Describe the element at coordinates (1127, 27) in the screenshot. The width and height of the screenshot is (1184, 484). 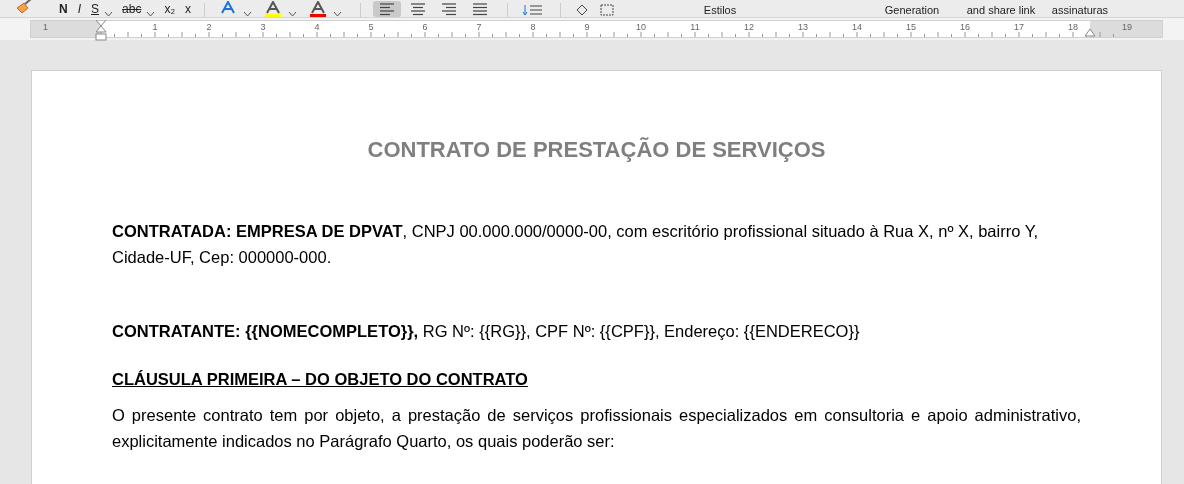
I see `ruler-number: 19` at that location.